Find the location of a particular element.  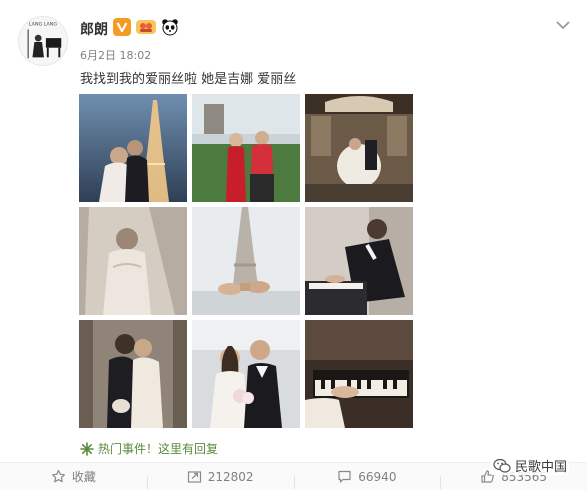

repost-icon is located at coordinates (194, 477).